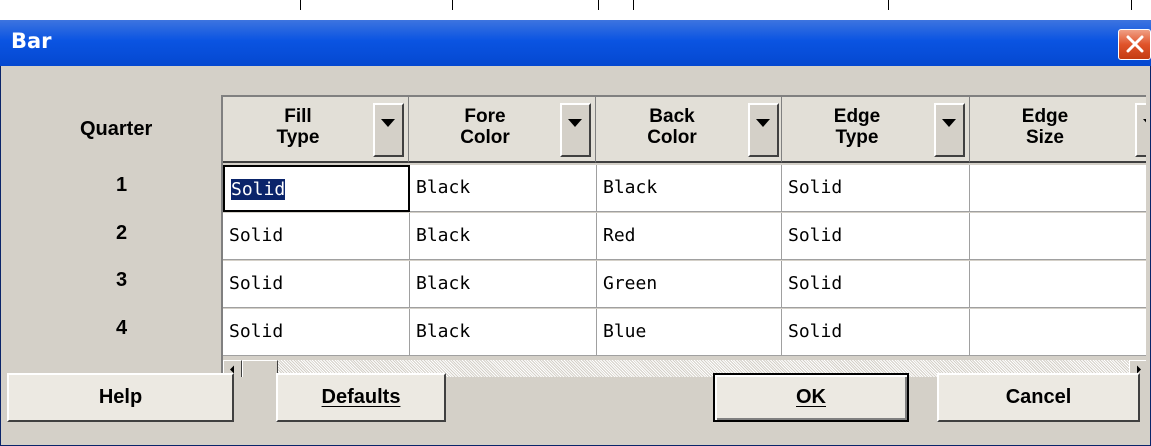  I want to click on column-header-label: Back Color, so click(672, 127).